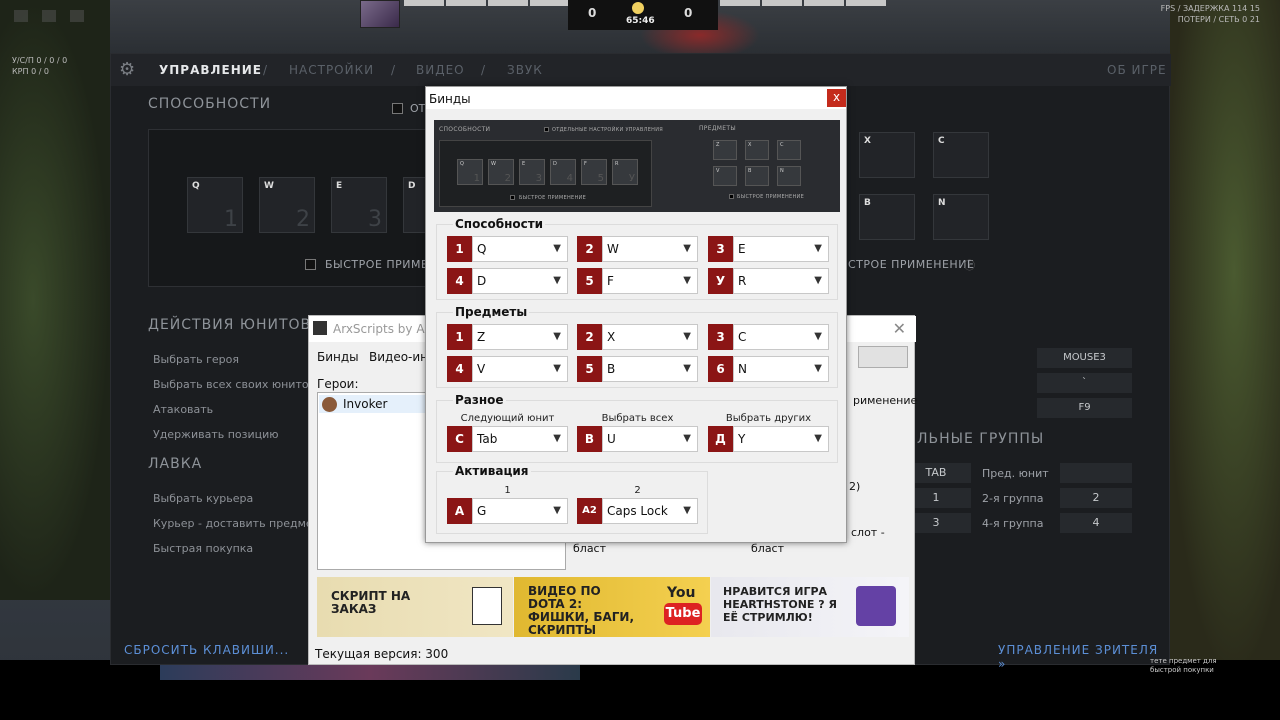  Describe the element at coordinates (742, 249) in the screenshot. I see `bind-value: E` at that location.